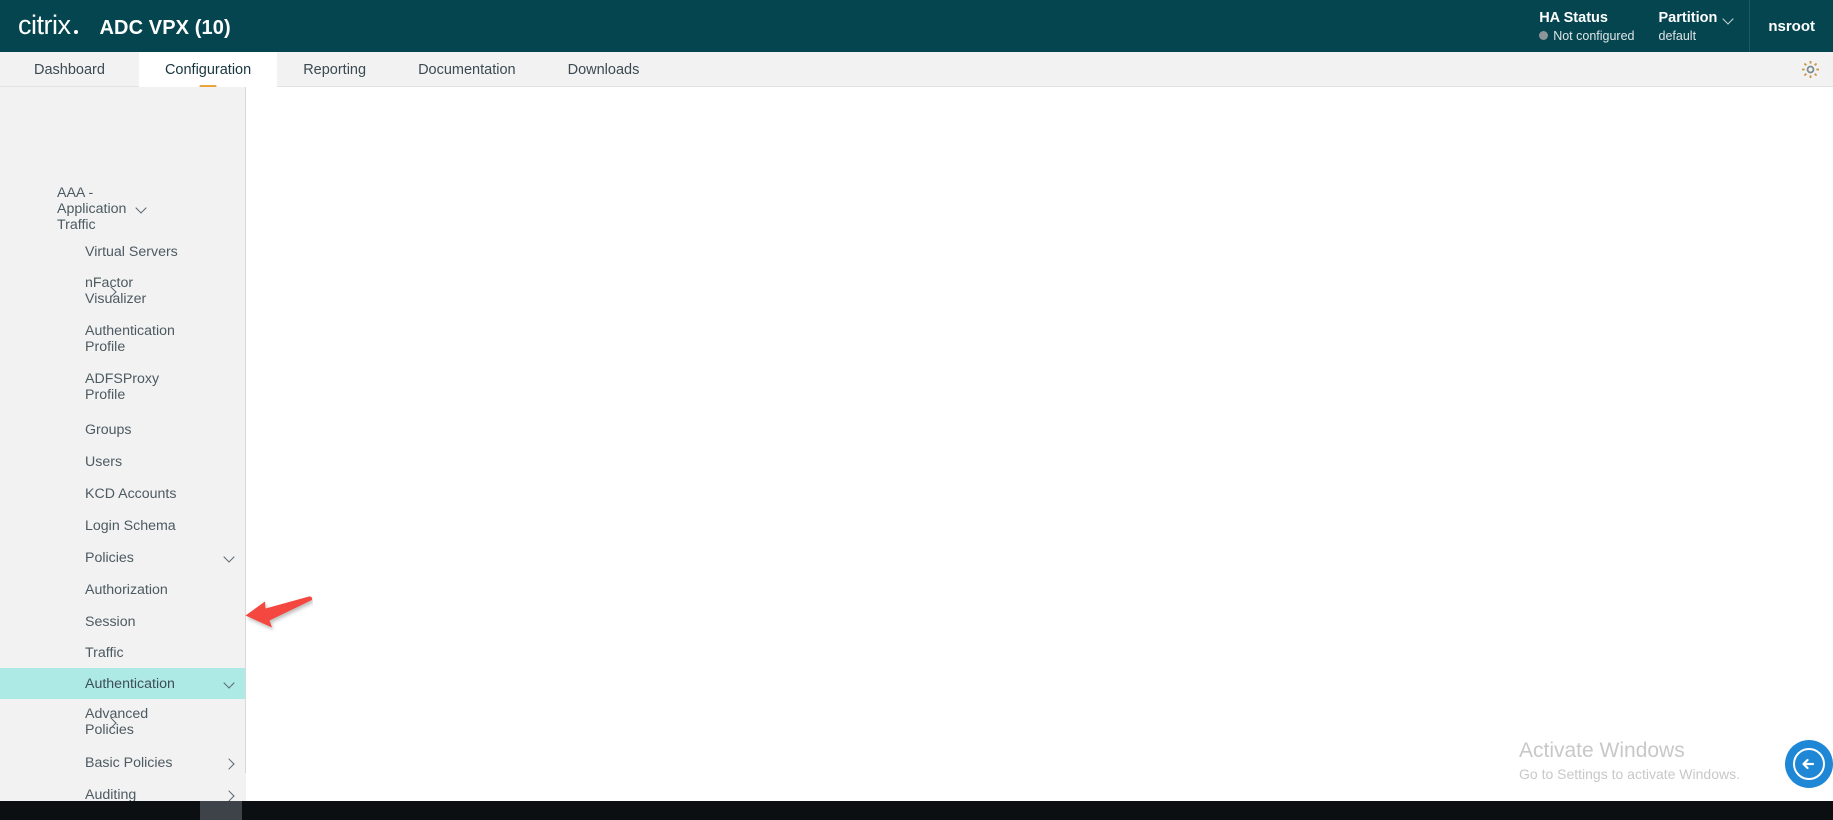 This screenshot has height=820, width=1833. I want to click on settings-button, so click(1816, 69).